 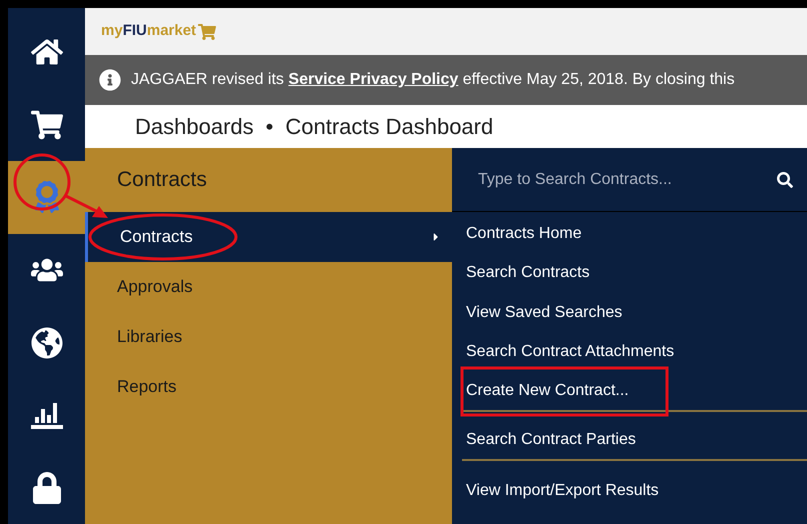 I want to click on info-icon, so click(x=110, y=80).